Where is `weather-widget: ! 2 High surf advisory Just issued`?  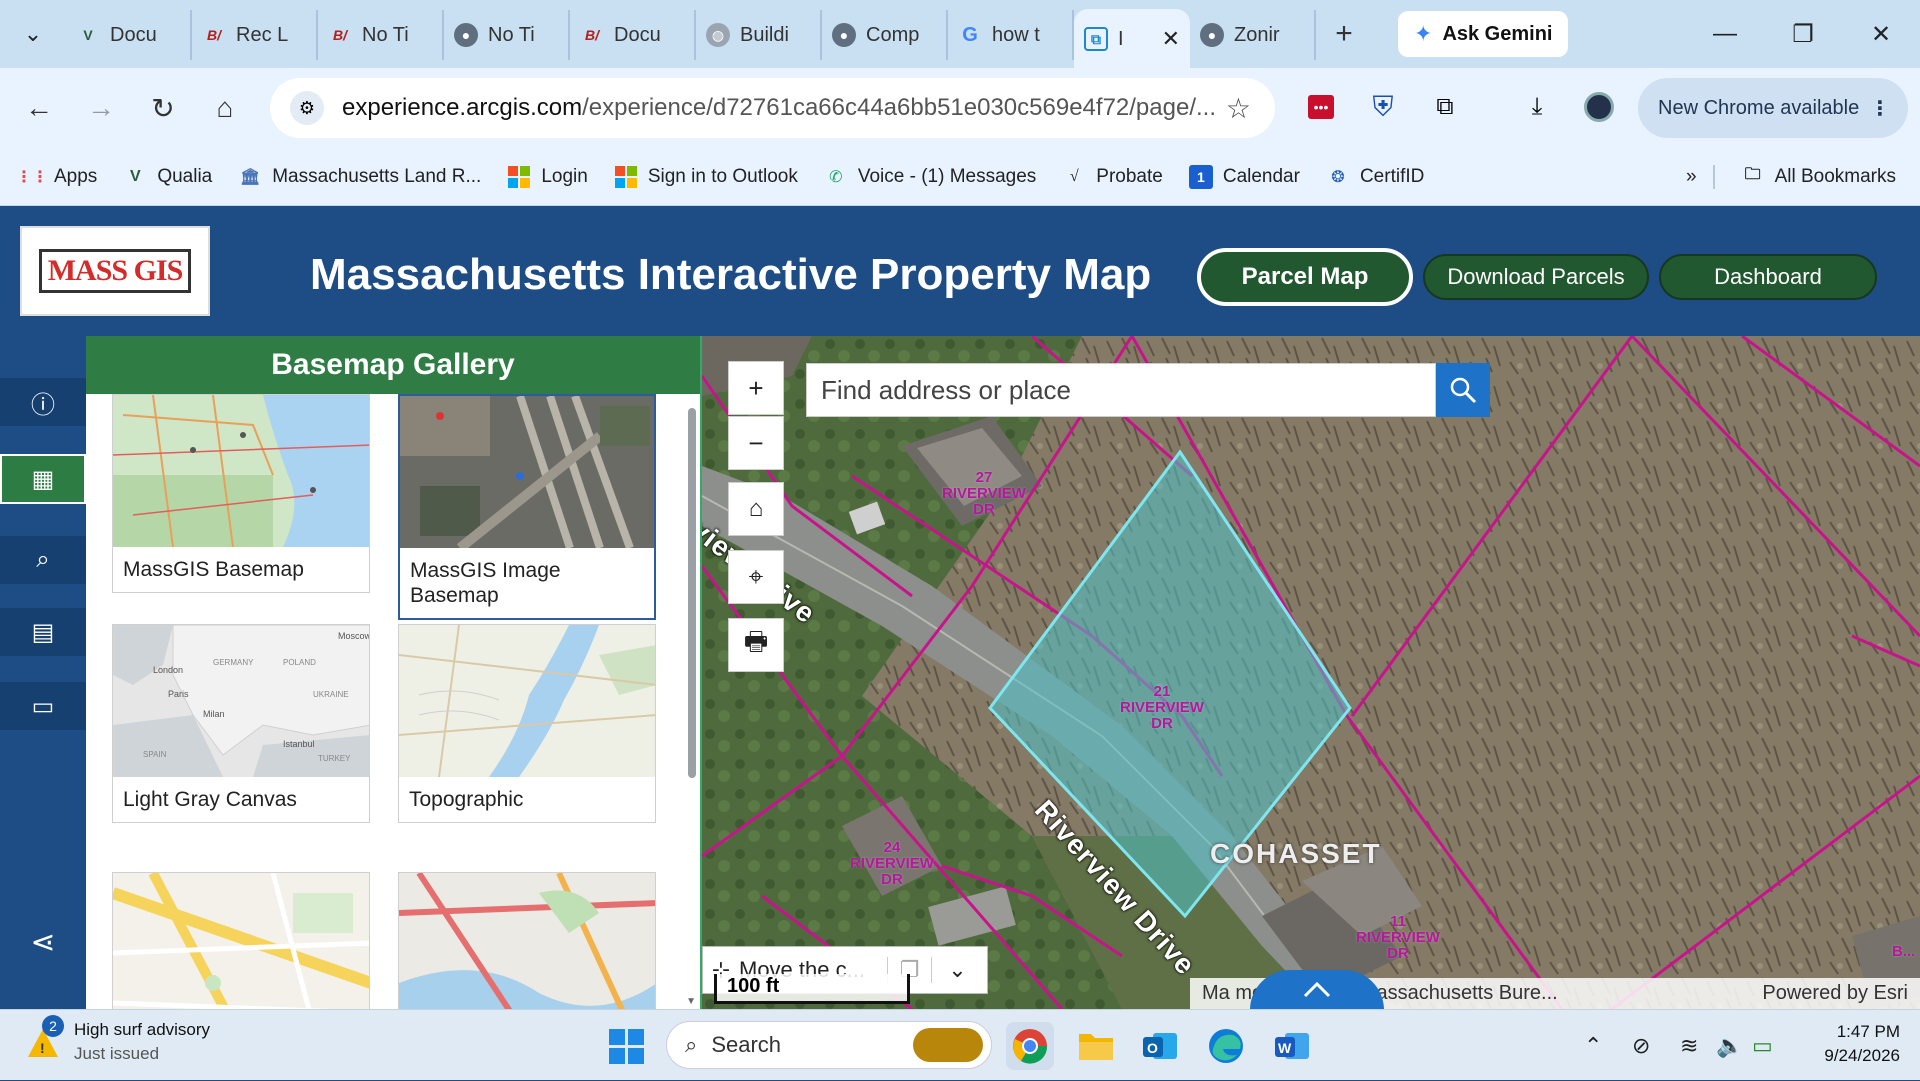 weather-widget: ! 2 High surf advisory Just issued is located at coordinates (117, 1040).